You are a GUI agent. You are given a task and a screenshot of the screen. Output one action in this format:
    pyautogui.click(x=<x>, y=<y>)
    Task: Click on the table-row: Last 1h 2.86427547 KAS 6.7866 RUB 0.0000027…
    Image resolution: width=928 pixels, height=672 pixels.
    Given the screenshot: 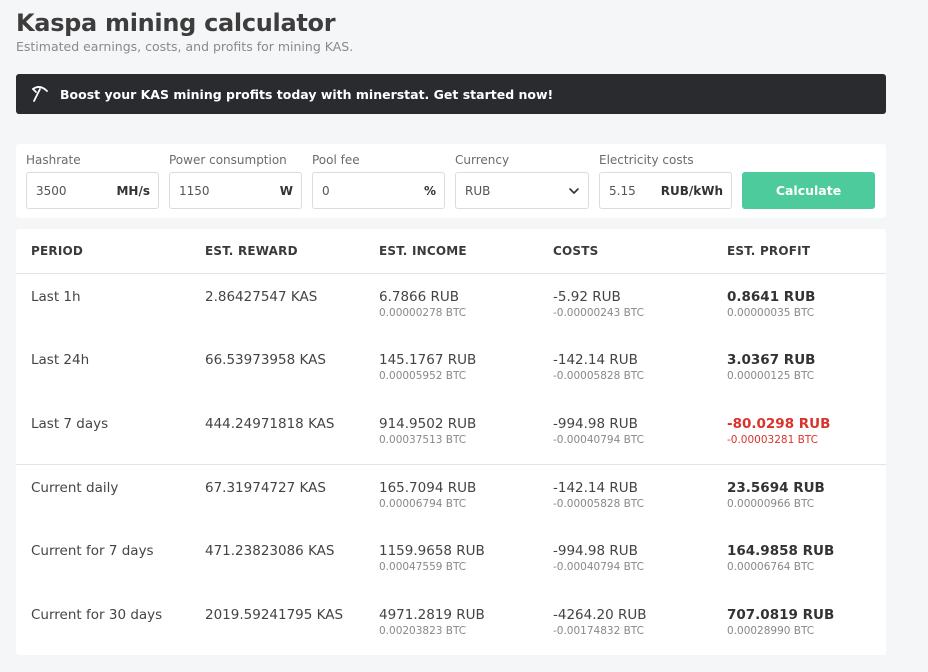 What is the action you would take?
    pyautogui.click(x=451, y=305)
    